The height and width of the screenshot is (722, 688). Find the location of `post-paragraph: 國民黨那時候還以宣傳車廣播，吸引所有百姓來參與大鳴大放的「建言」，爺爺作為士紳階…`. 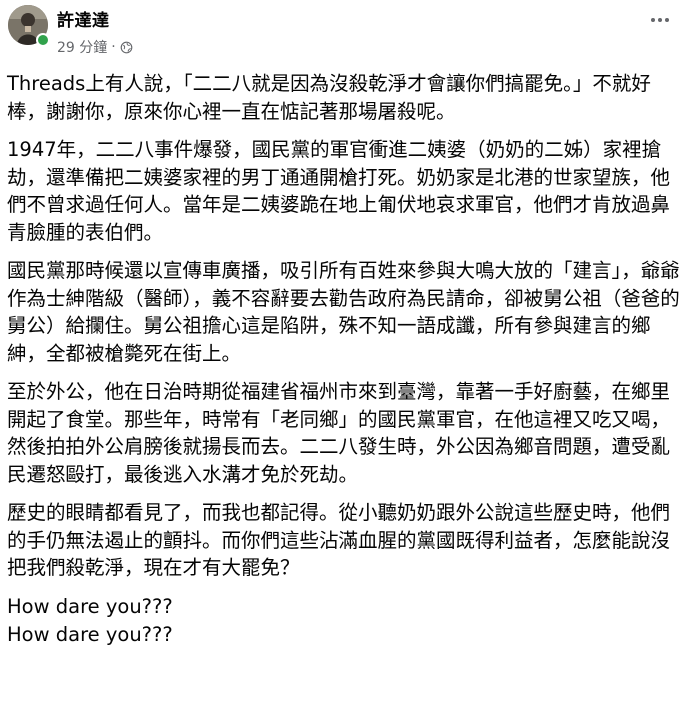

post-paragraph: 國民黨那時候還以宣傳車廣播，吸引所有百姓來參與大鳴大放的「建言」，爺爺作為士紳階… is located at coordinates (343, 312).